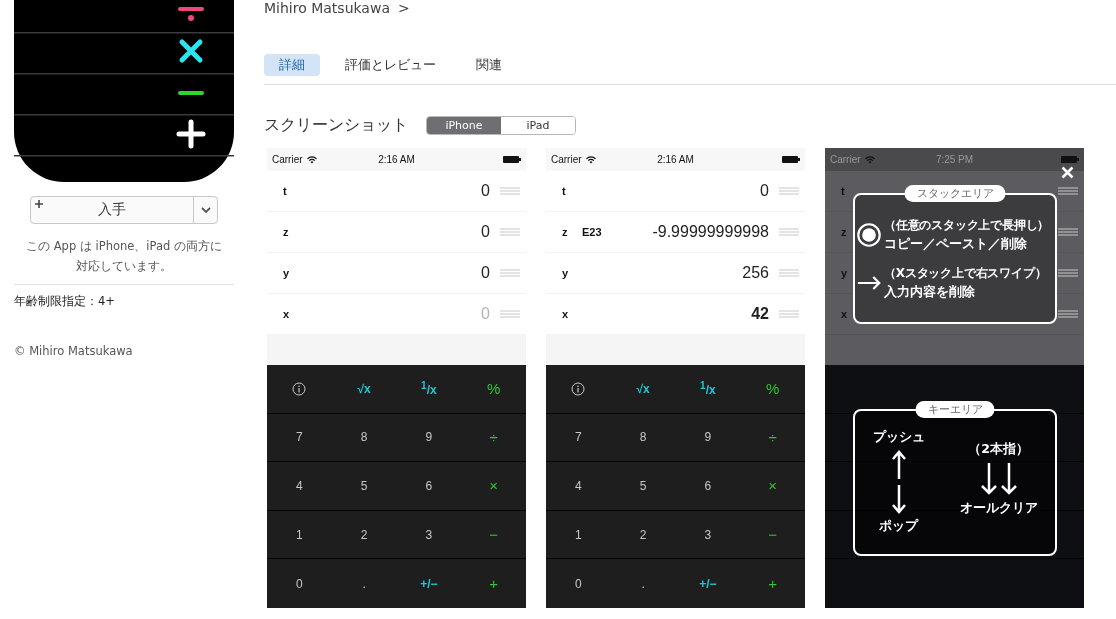 The width and height of the screenshot is (1116, 619). What do you see at coordinates (898, 526) in the screenshot?
I see `pop-label: ポップ` at bounding box center [898, 526].